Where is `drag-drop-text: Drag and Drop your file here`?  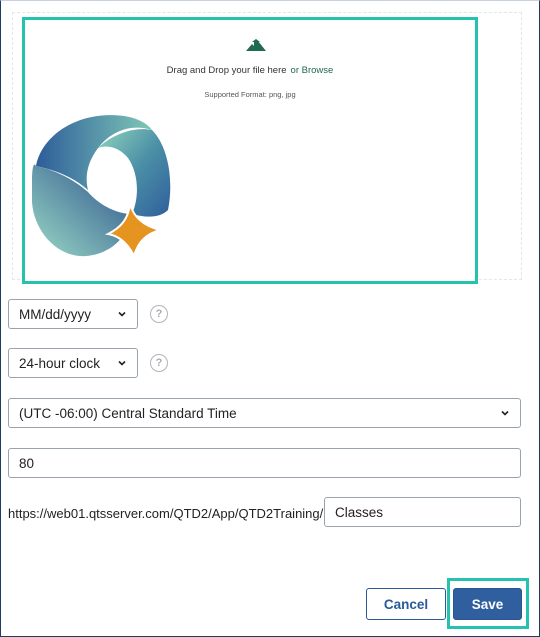
drag-drop-text: Drag and Drop your file here is located at coordinates (226, 70).